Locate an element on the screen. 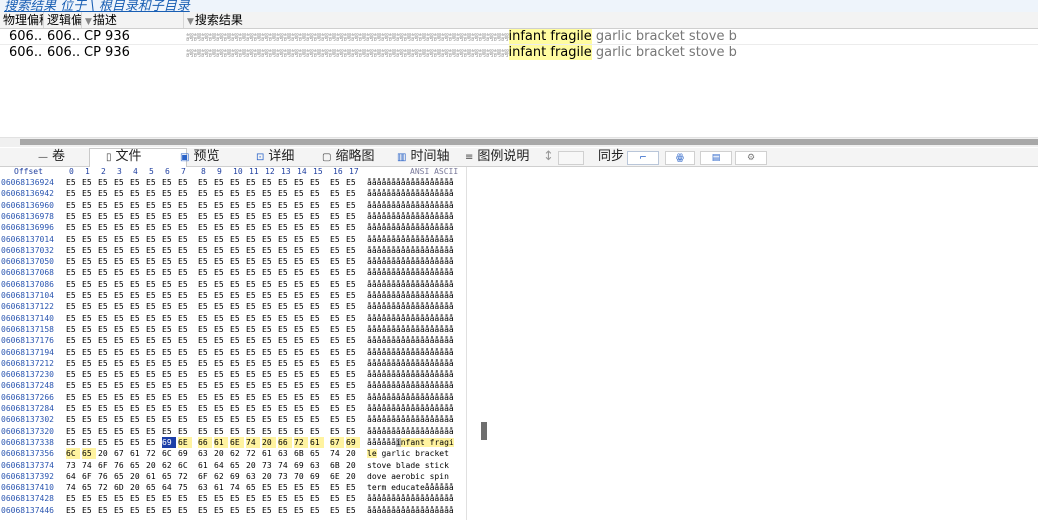 This screenshot has width=1038, height=520. col-physical-offset: 物理偏移 is located at coordinates (22, 20).